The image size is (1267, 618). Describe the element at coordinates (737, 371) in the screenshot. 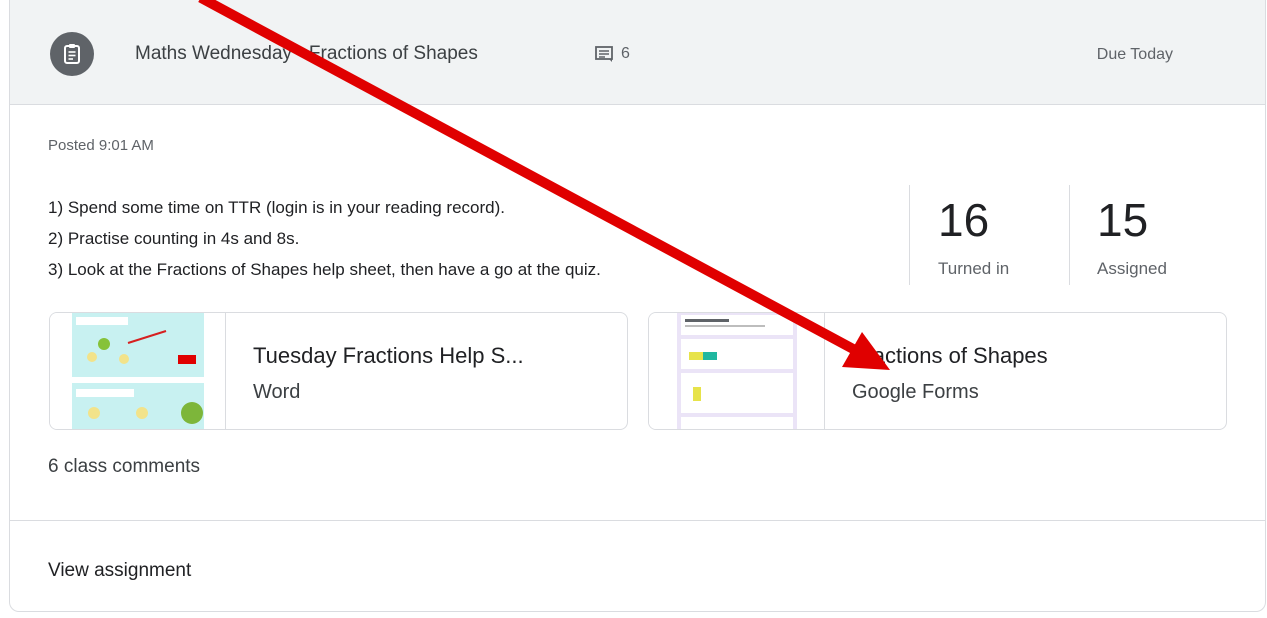

I see `forms-thumbnail` at that location.